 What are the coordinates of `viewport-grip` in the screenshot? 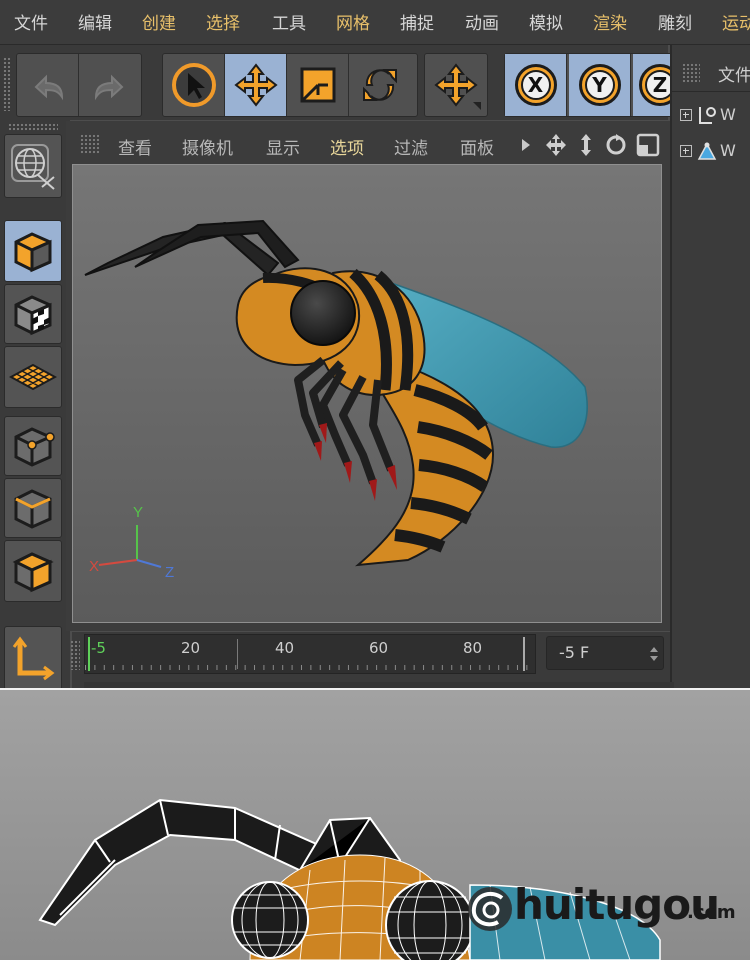 It's located at (90, 144).